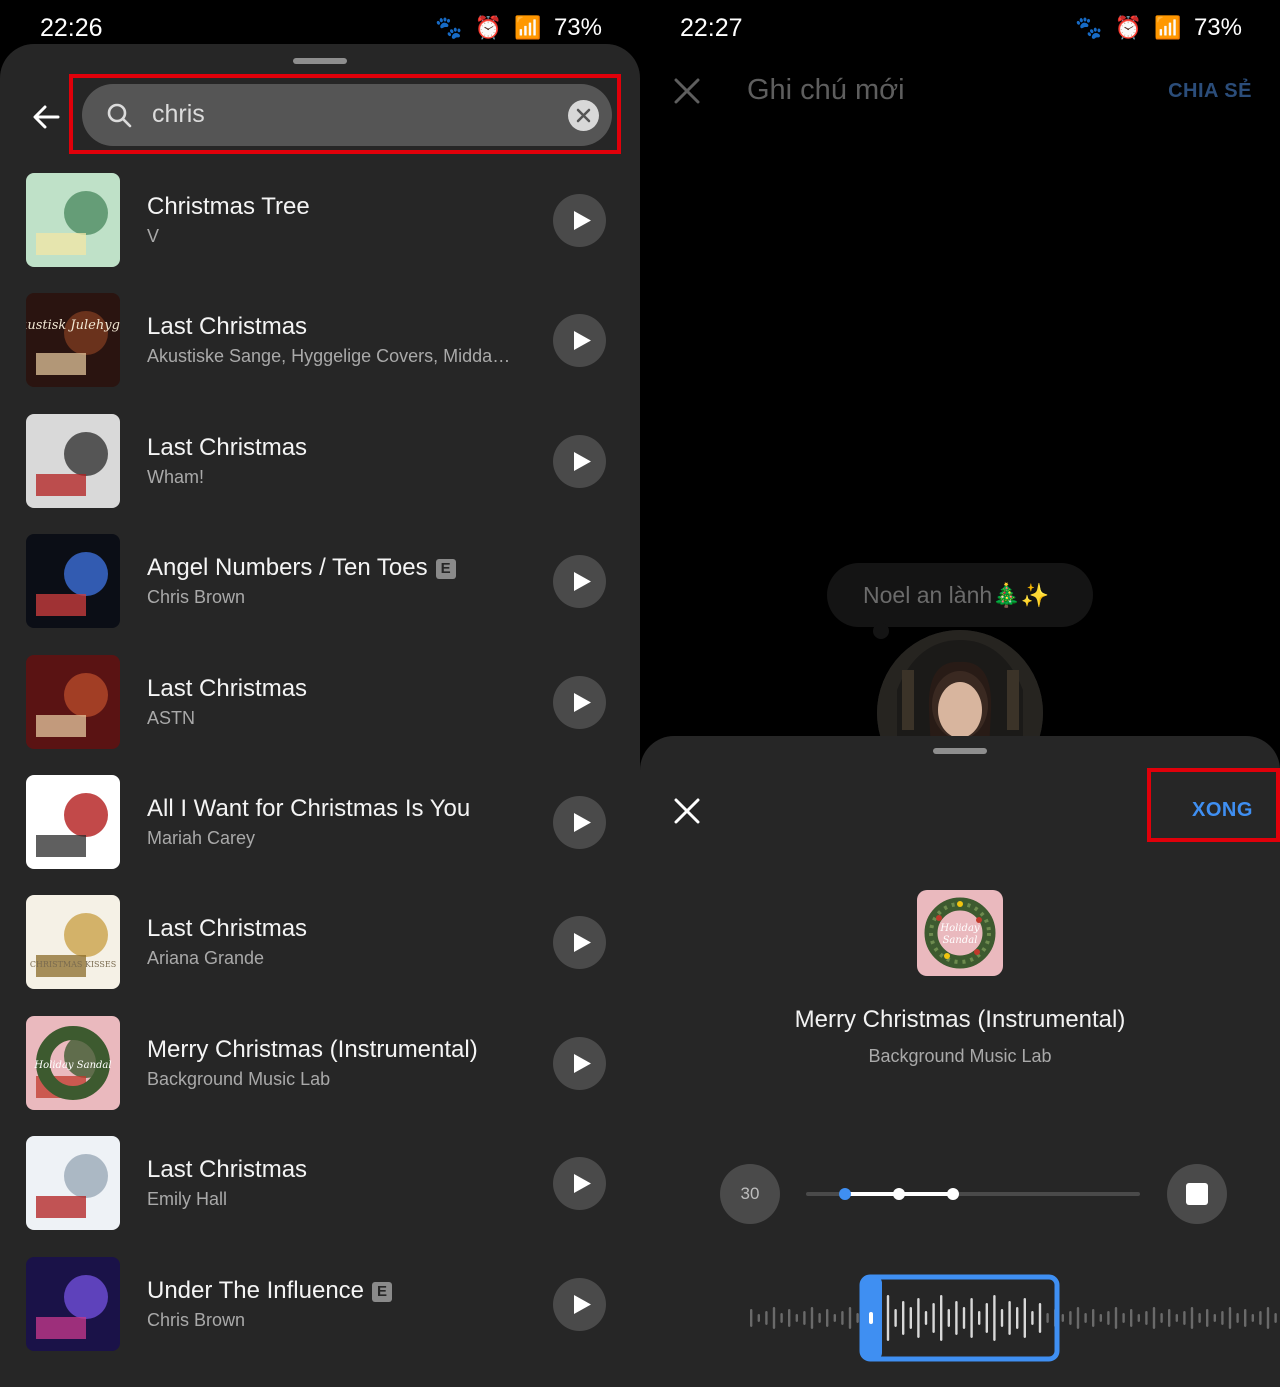  Describe the element at coordinates (899, 1194) in the screenshot. I see `slider-mid-dot` at that location.